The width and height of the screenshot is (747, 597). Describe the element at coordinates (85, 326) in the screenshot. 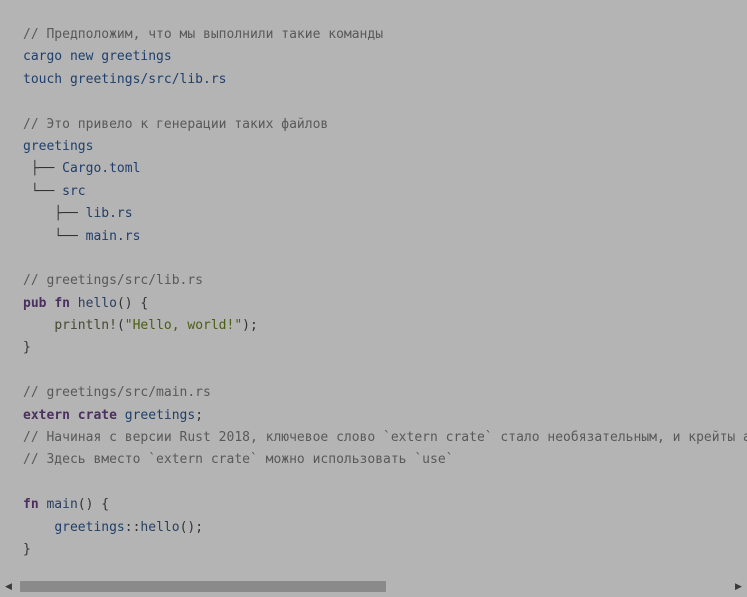

I see `code-macro: println!` at that location.